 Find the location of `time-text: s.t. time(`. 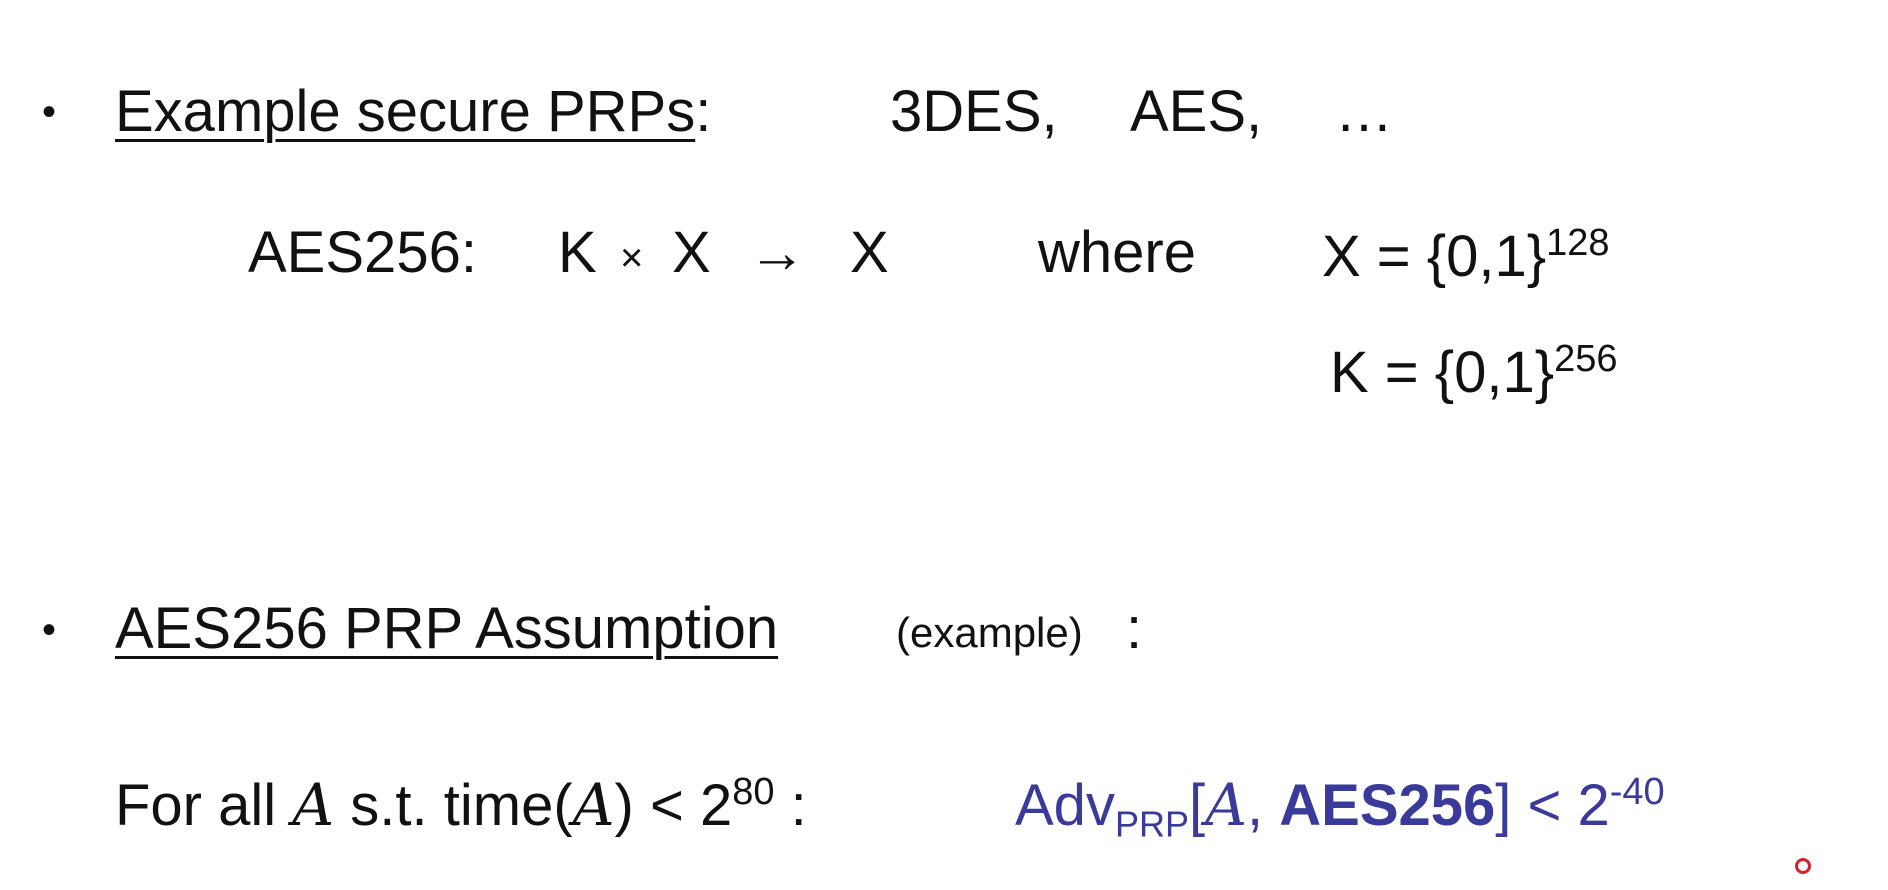

time-text: s.t. time( is located at coordinates (461, 805).